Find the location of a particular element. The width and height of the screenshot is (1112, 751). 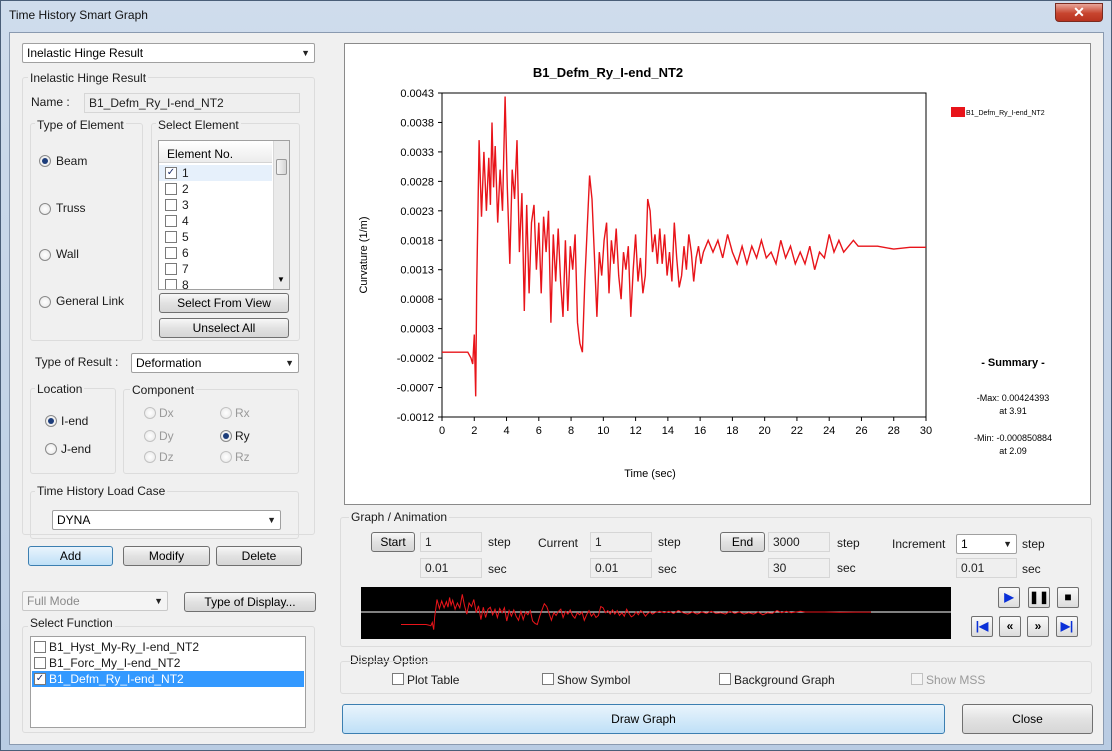

element-list-item: 7 is located at coordinates (215, 269).